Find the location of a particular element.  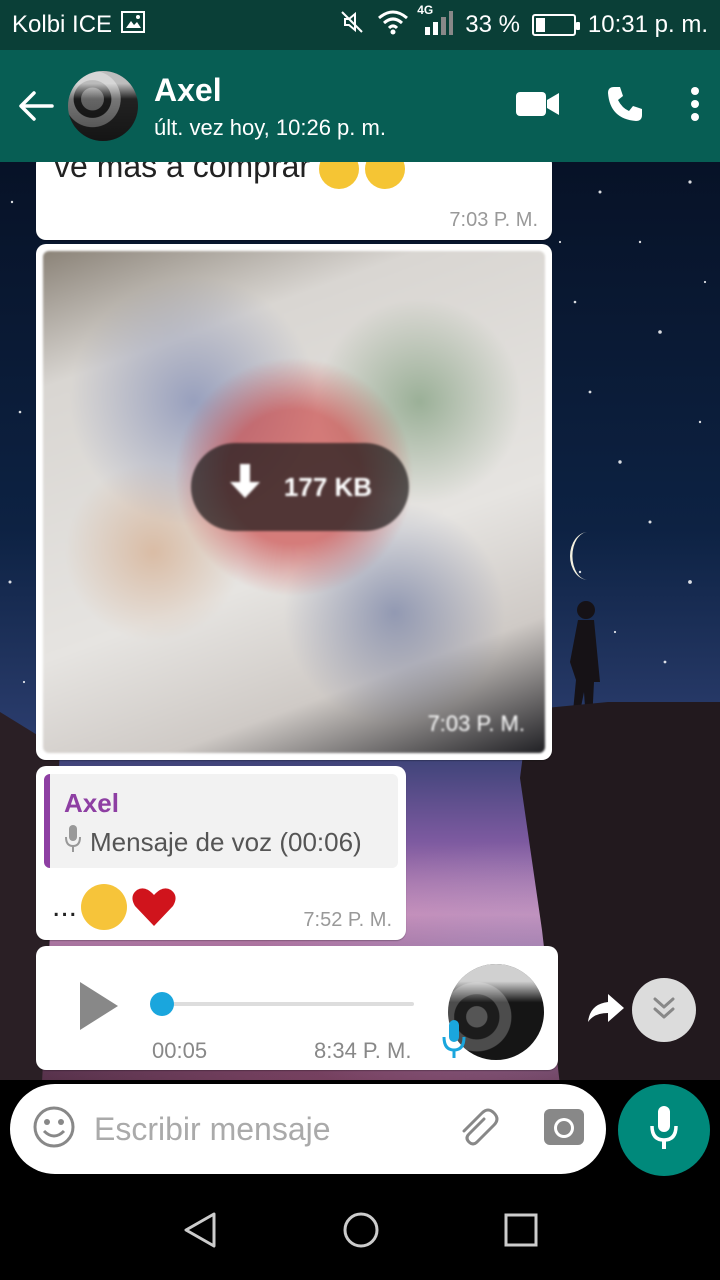

message-input-box: Escribir mensaje is located at coordinates (308, 1129).